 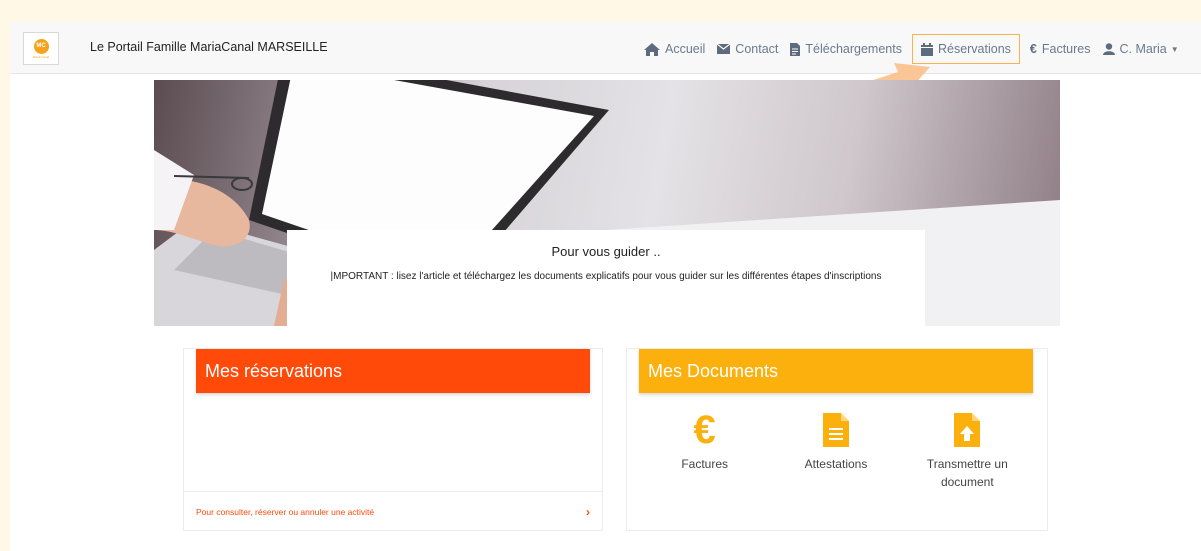 I want to click on nav-item-accueil: Accueil, so click(x=674, y=49).